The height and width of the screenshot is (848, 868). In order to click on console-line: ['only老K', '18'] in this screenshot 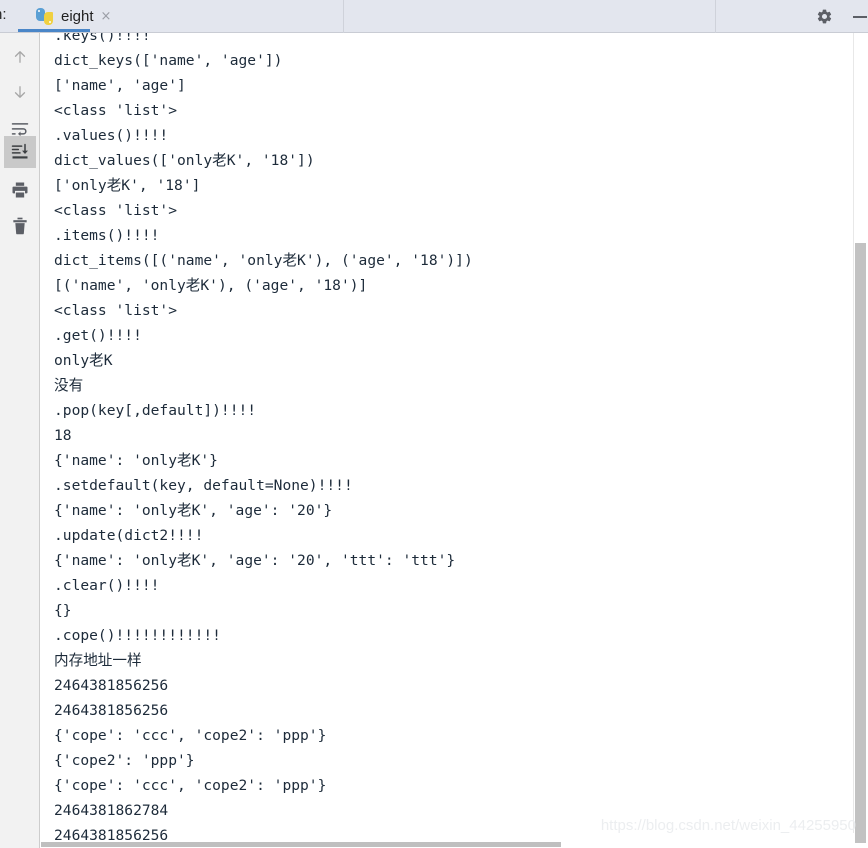, I will do `click(127, 185)`.